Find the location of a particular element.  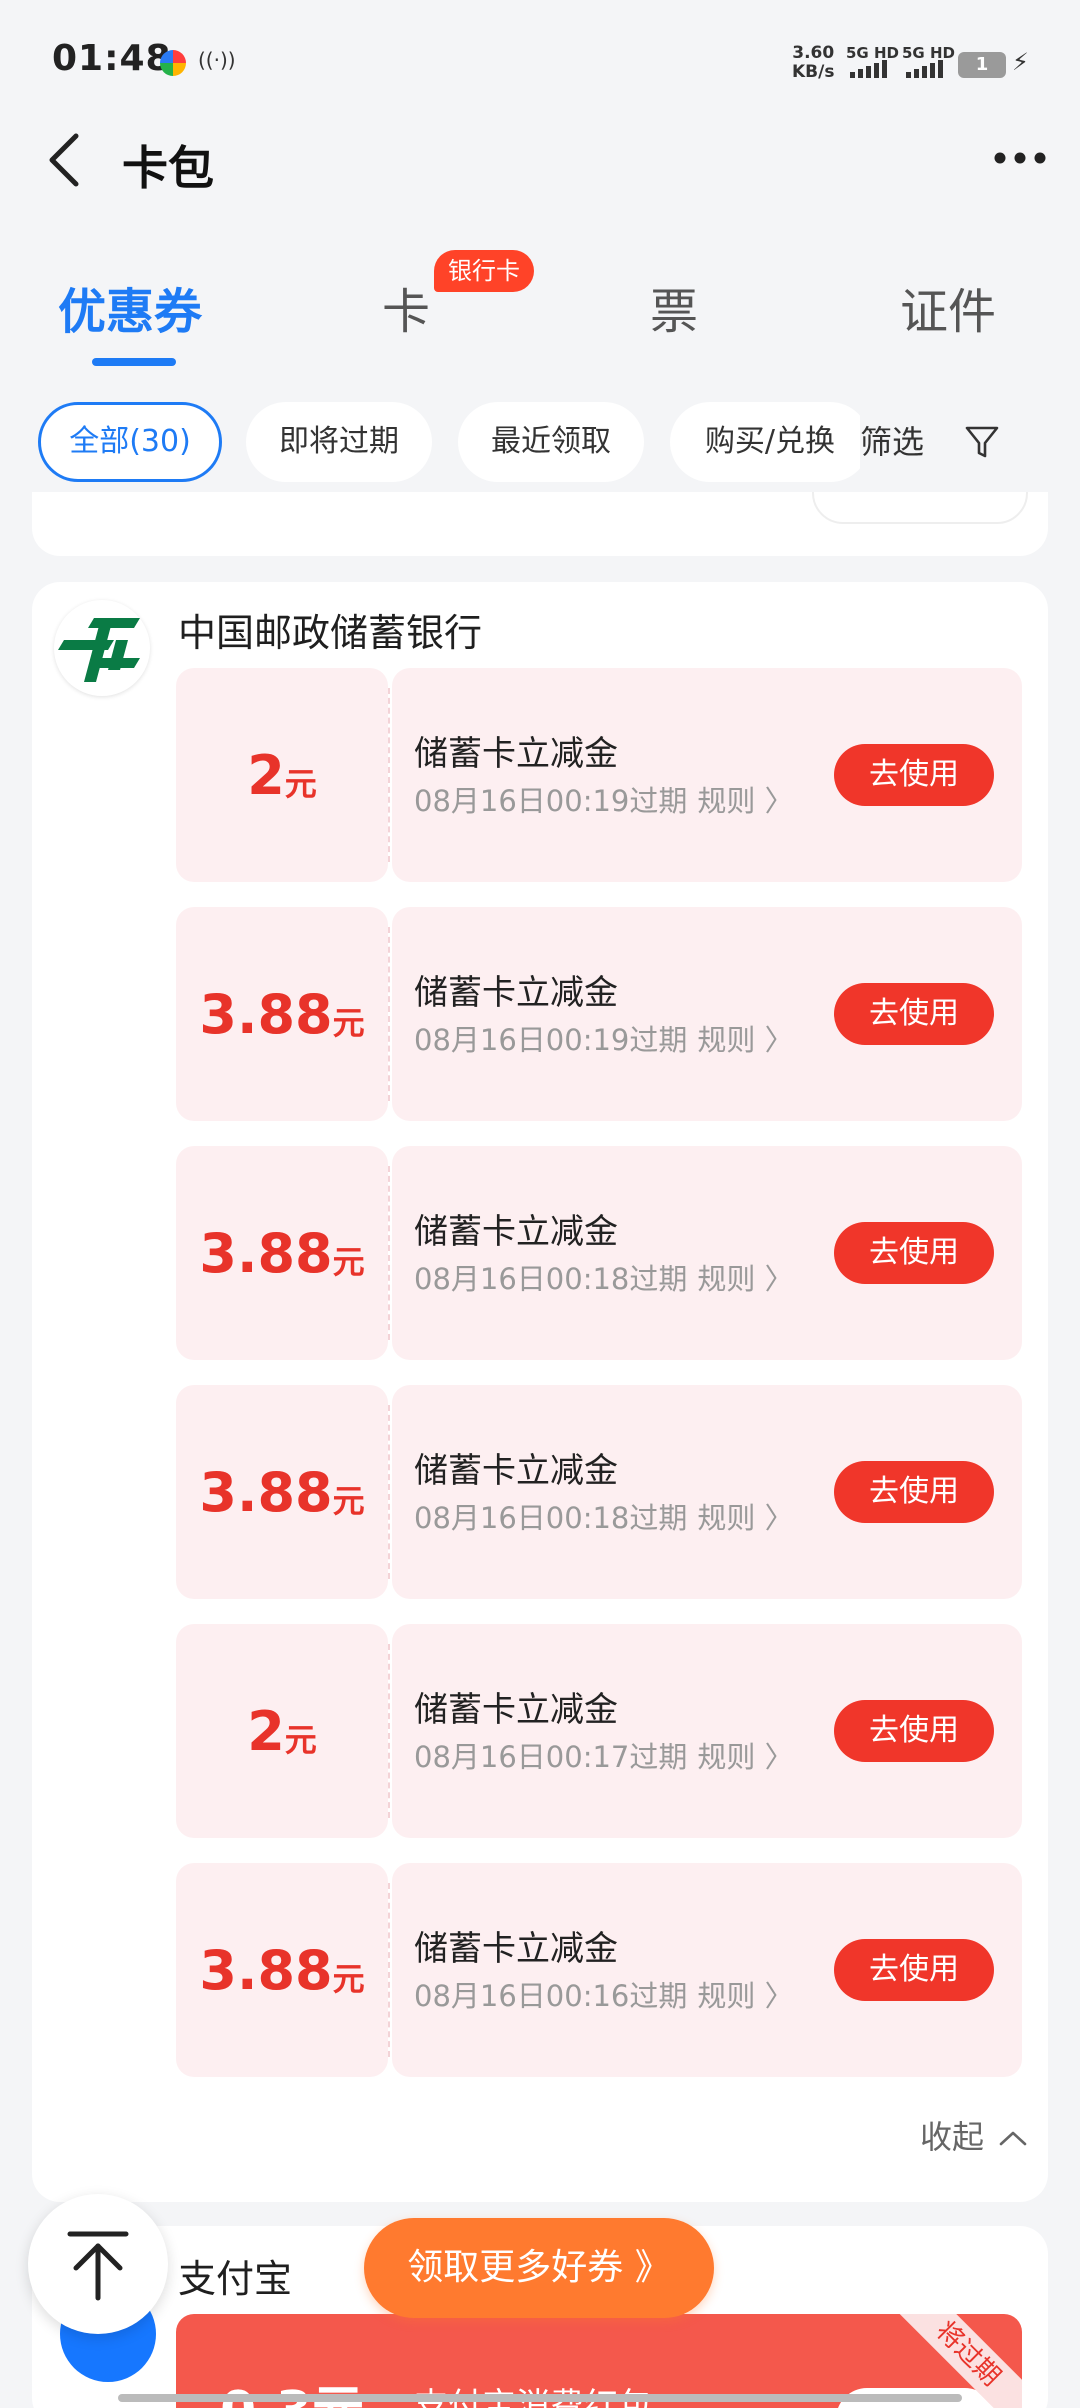

coupon-expiry: 08月16日00:18过期 is located at coordinates (551, 1279).